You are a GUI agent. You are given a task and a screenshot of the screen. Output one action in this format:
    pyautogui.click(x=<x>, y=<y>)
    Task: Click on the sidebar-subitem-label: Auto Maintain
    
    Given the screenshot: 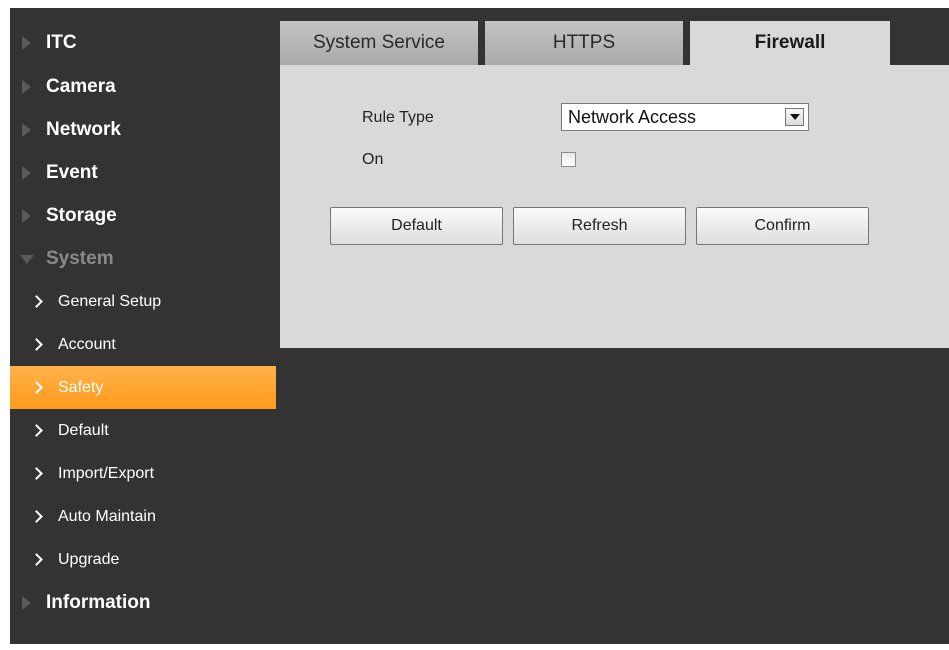 What is the action you would take?
    pyautogui.click(x=107, y=516)
    